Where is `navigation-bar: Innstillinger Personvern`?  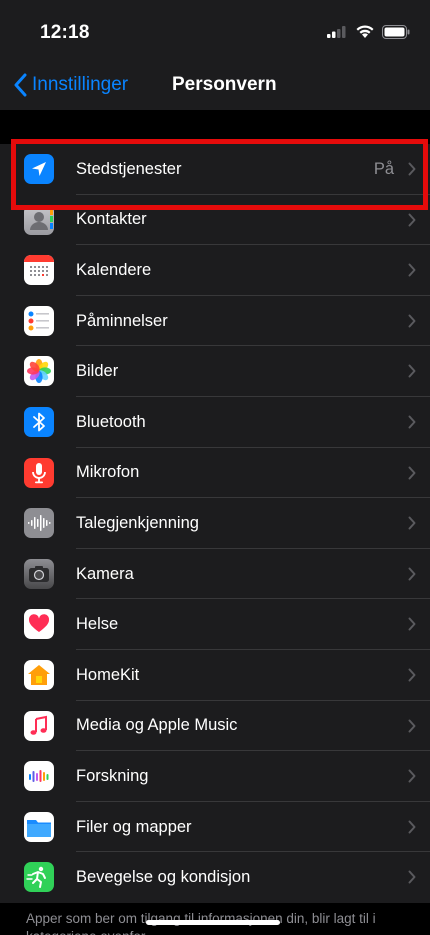 navigation-bar: Innstillinger Personvern is located at coordinates (215, 86).